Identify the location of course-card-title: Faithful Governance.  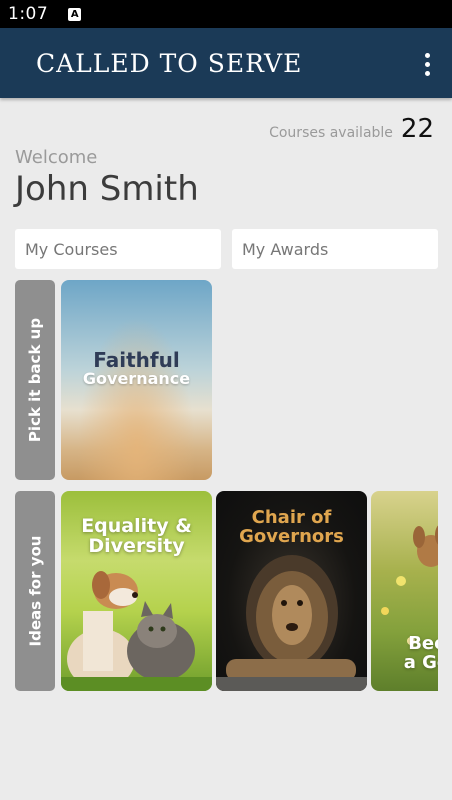
(136, 369).